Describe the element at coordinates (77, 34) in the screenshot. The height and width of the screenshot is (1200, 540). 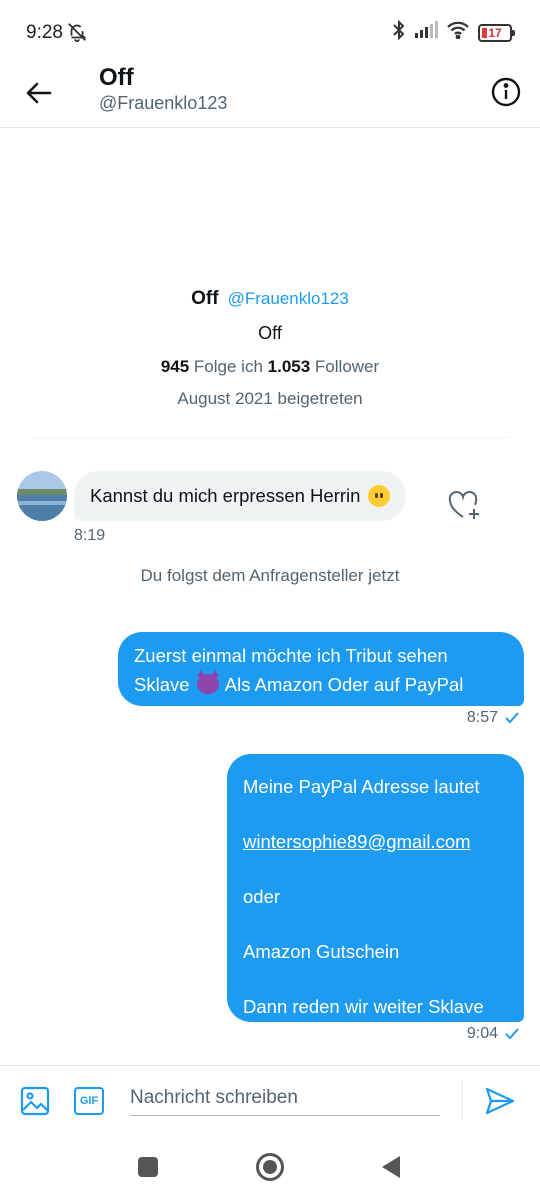
I see `bell-muted-icon` at that location.